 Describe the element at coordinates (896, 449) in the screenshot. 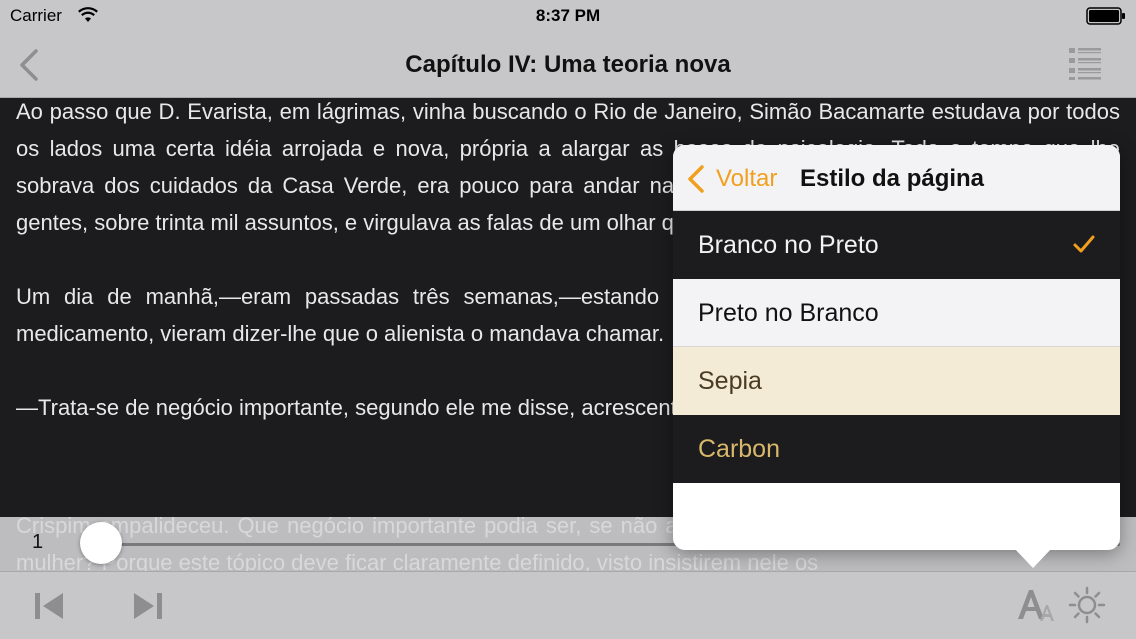

I see `style-option-carbon: Carbon` at that location.